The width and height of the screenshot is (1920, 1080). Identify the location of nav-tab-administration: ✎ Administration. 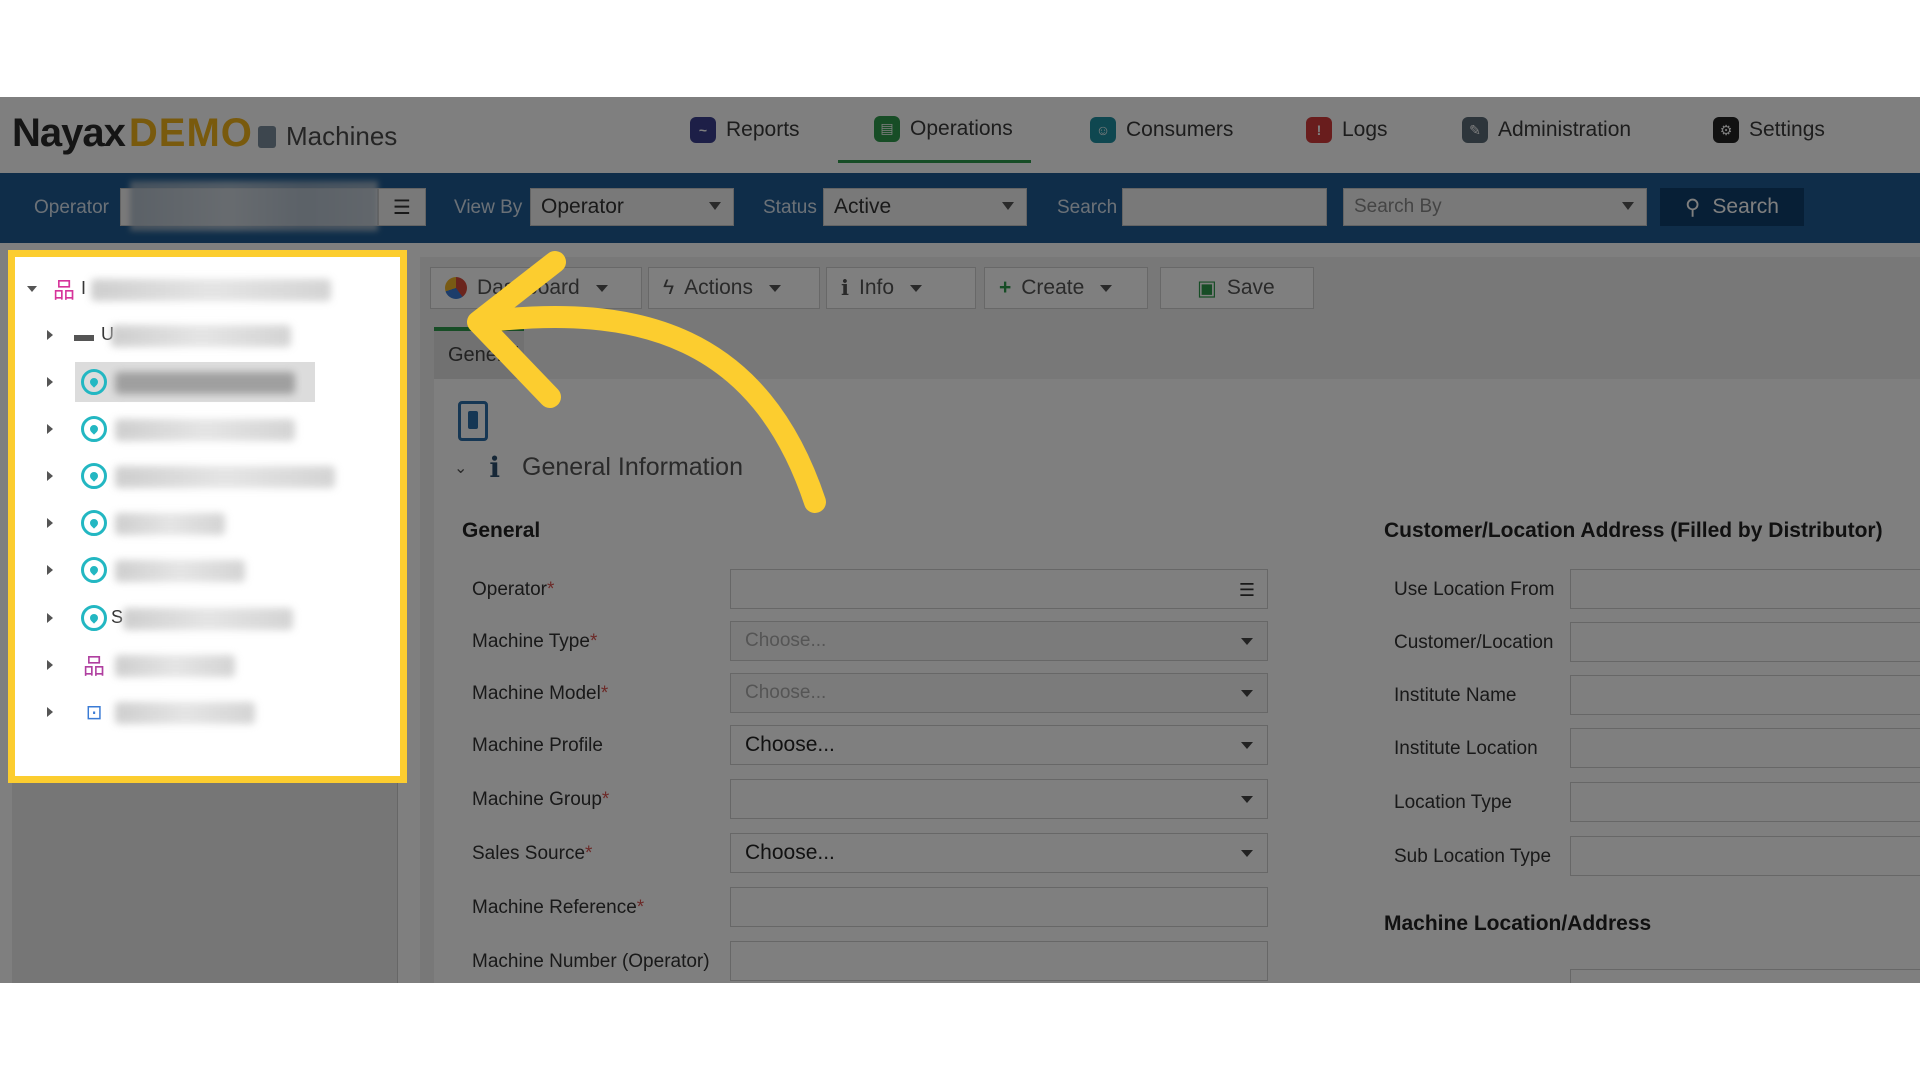
(1546, 130).